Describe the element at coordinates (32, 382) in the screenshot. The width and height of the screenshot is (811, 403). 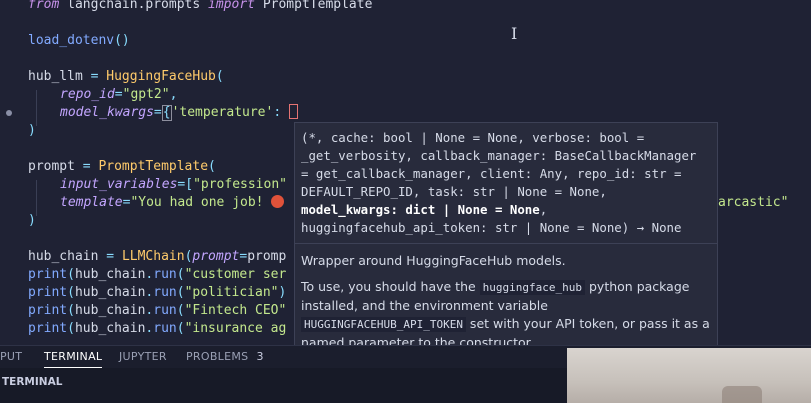
I see `terminal-title: TERMINAL` at that location.